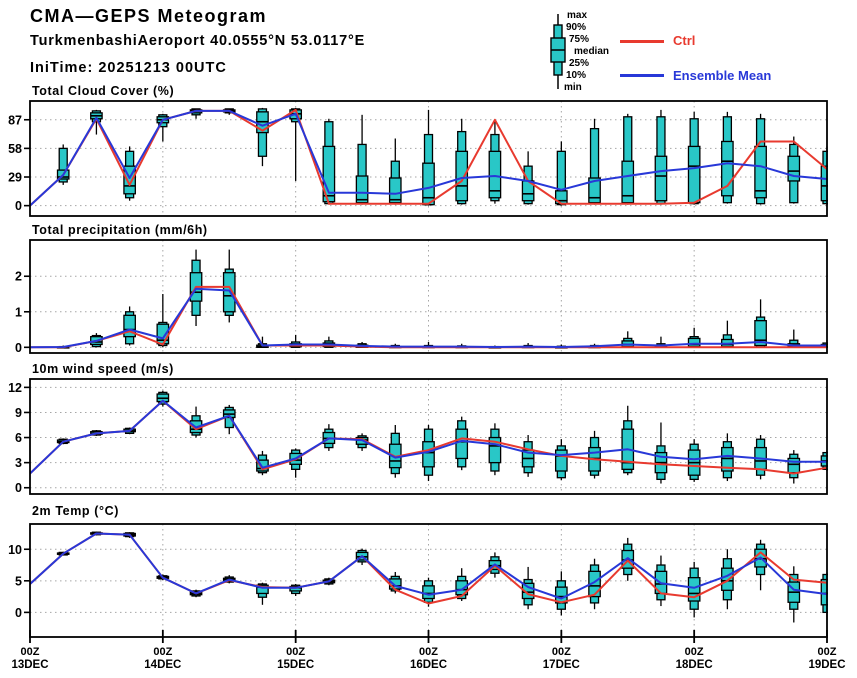 This screenshot has height=678, width=857. What do you see at coordinates (15, 178) in the screenshot?
I see `y-tick-label: 29` at bounding box center [15, 178].